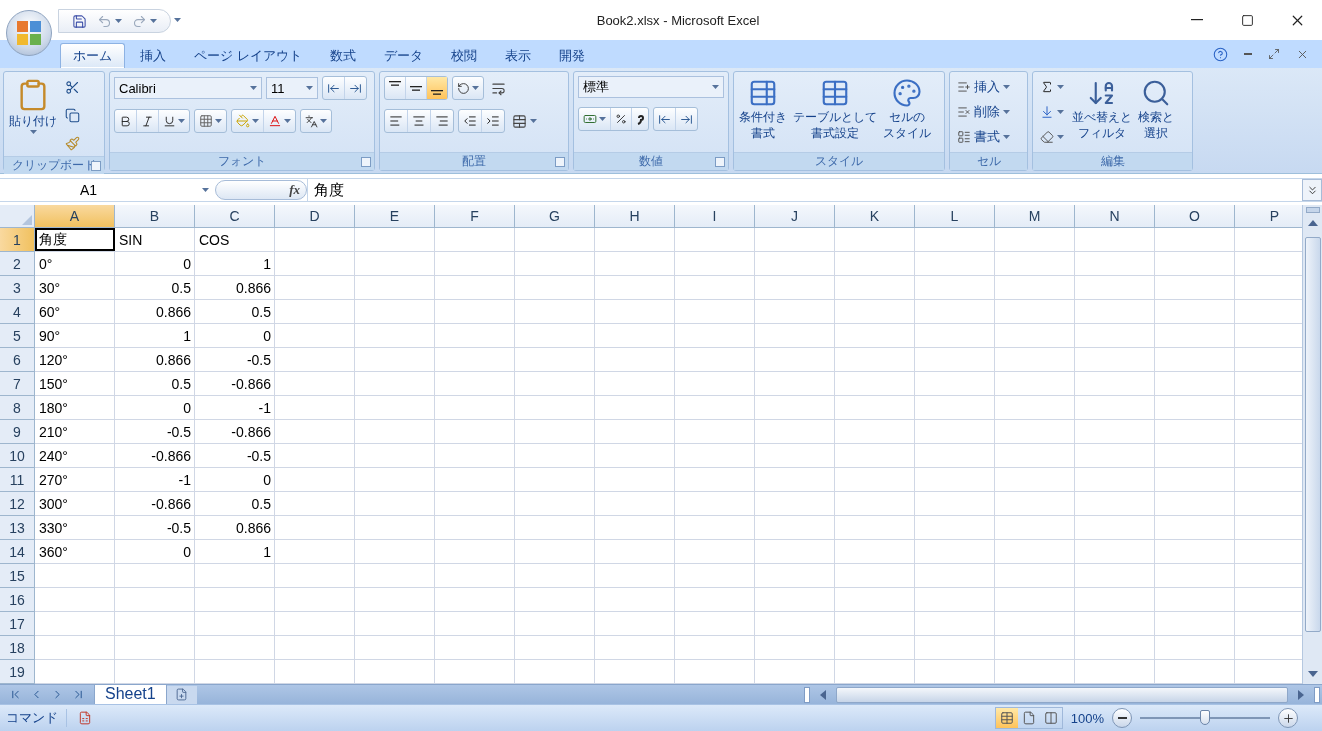 The width and height of the screenshot is (1322, 731). I want to click on row-header: 16, so click(17, 599).